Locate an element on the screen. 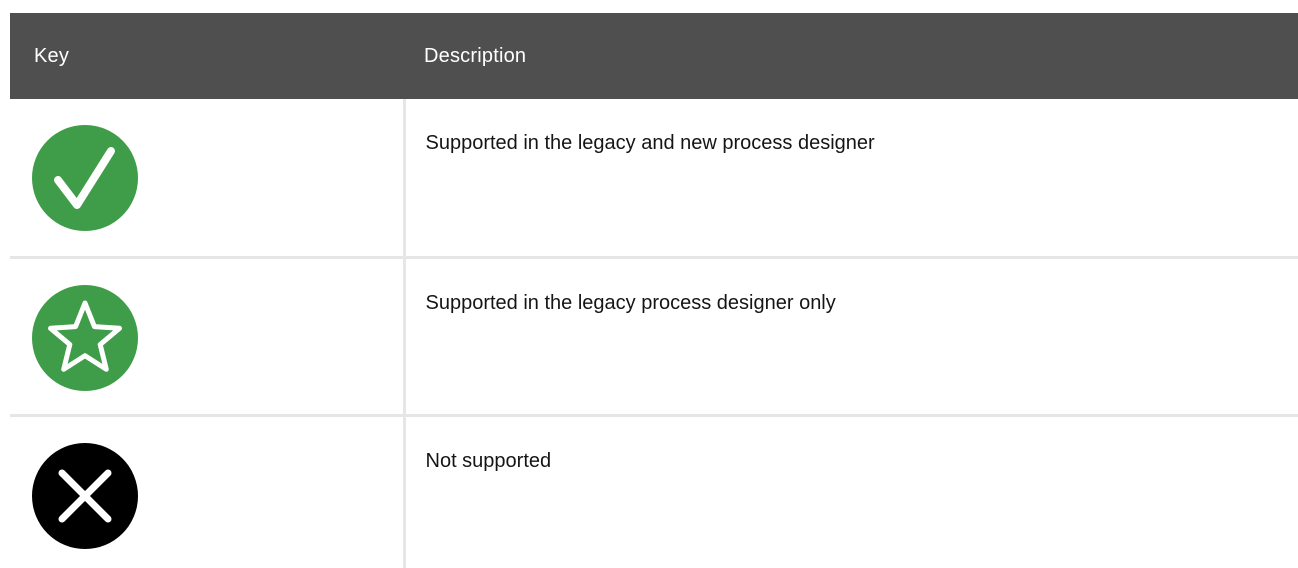 This screenshot has height=568, width=1298. x-circle-icon is located at coordinates (85, 495).